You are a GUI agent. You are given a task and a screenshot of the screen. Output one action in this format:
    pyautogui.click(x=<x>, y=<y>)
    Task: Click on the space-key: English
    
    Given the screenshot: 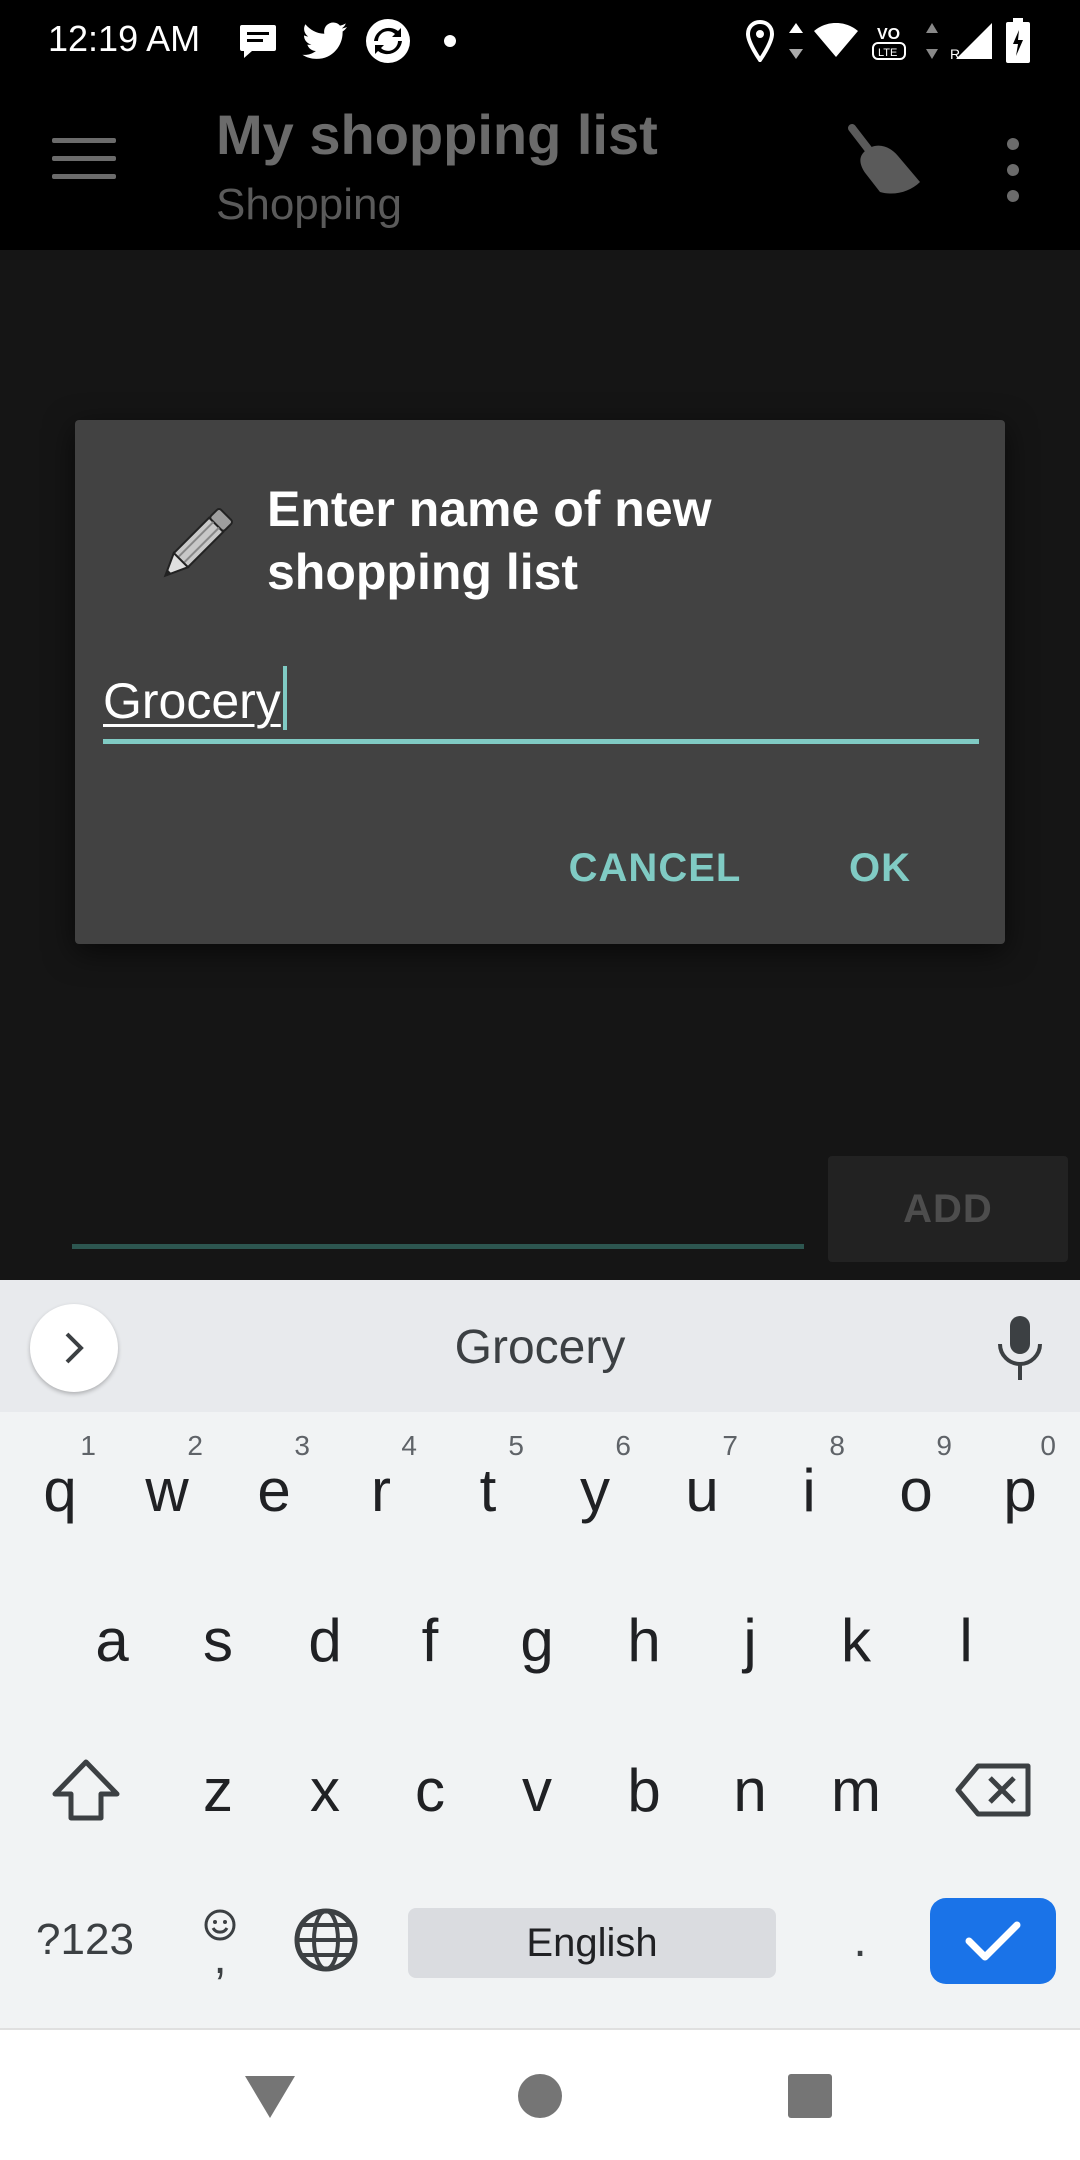 What is the action you would take?
    pyautogui.click(x=592, y=1943)
    